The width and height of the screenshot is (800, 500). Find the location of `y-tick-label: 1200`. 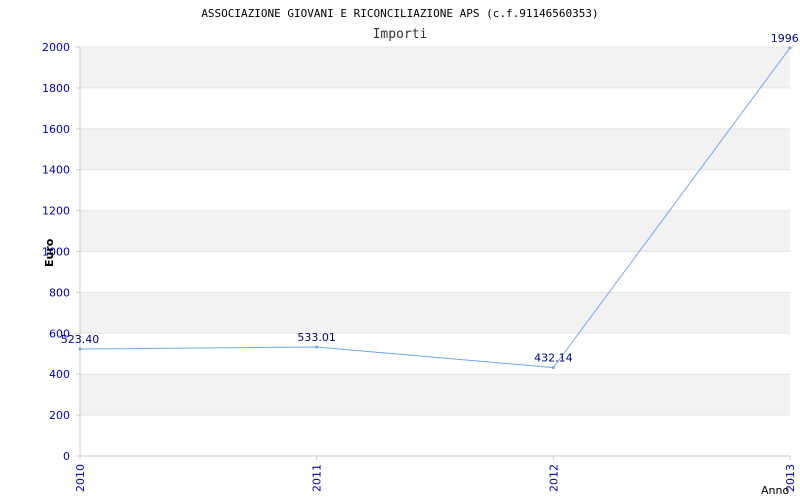

y-tick-label: 1200 is located at coordinates (56, 211).